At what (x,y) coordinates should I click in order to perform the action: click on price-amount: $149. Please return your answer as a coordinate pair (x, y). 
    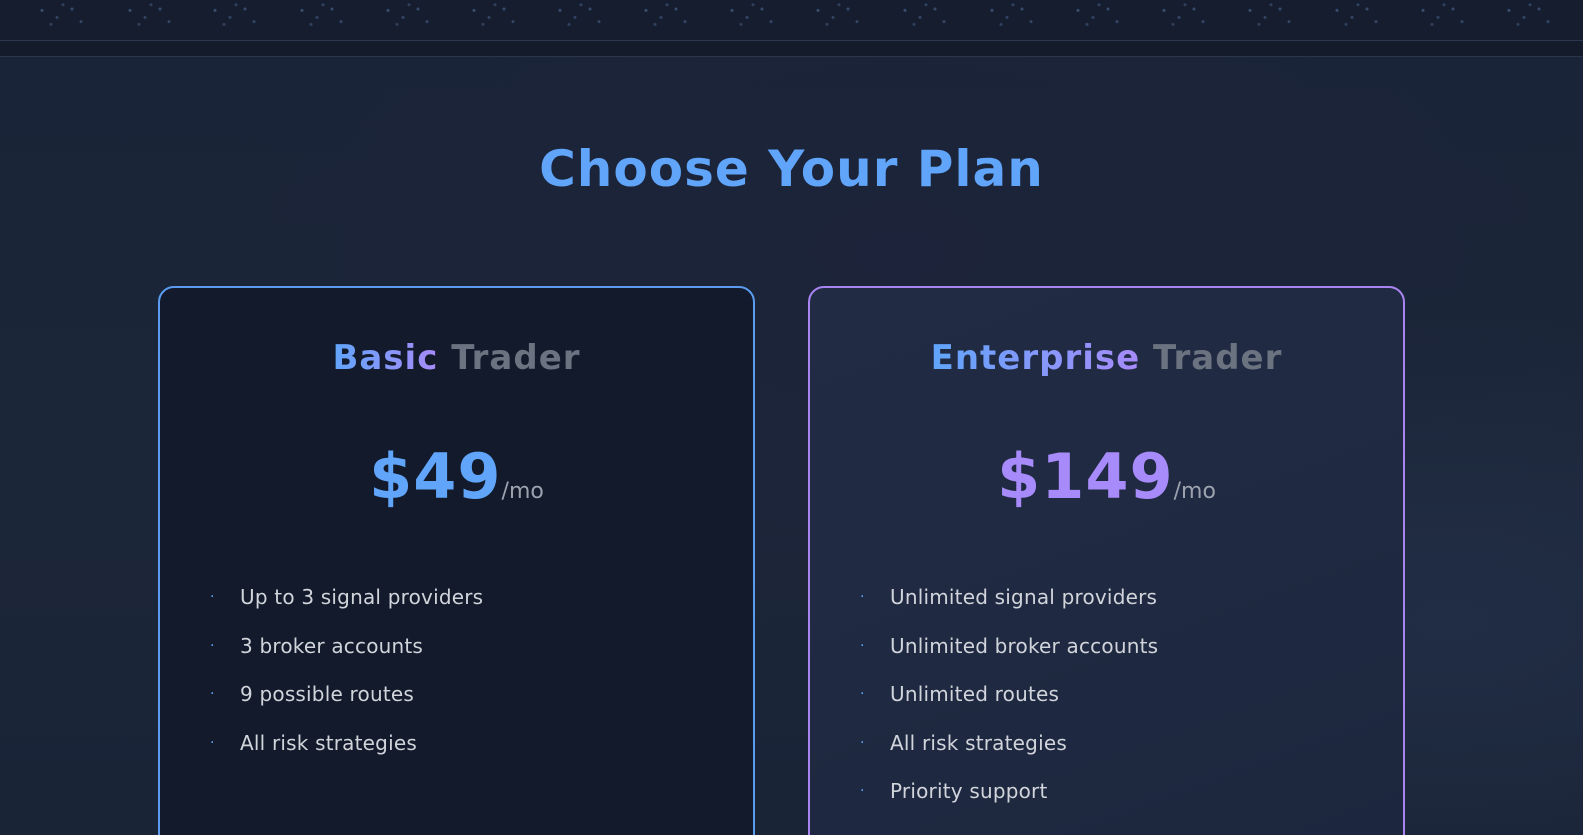
    Looking at the image, I should click on (1085, 476).